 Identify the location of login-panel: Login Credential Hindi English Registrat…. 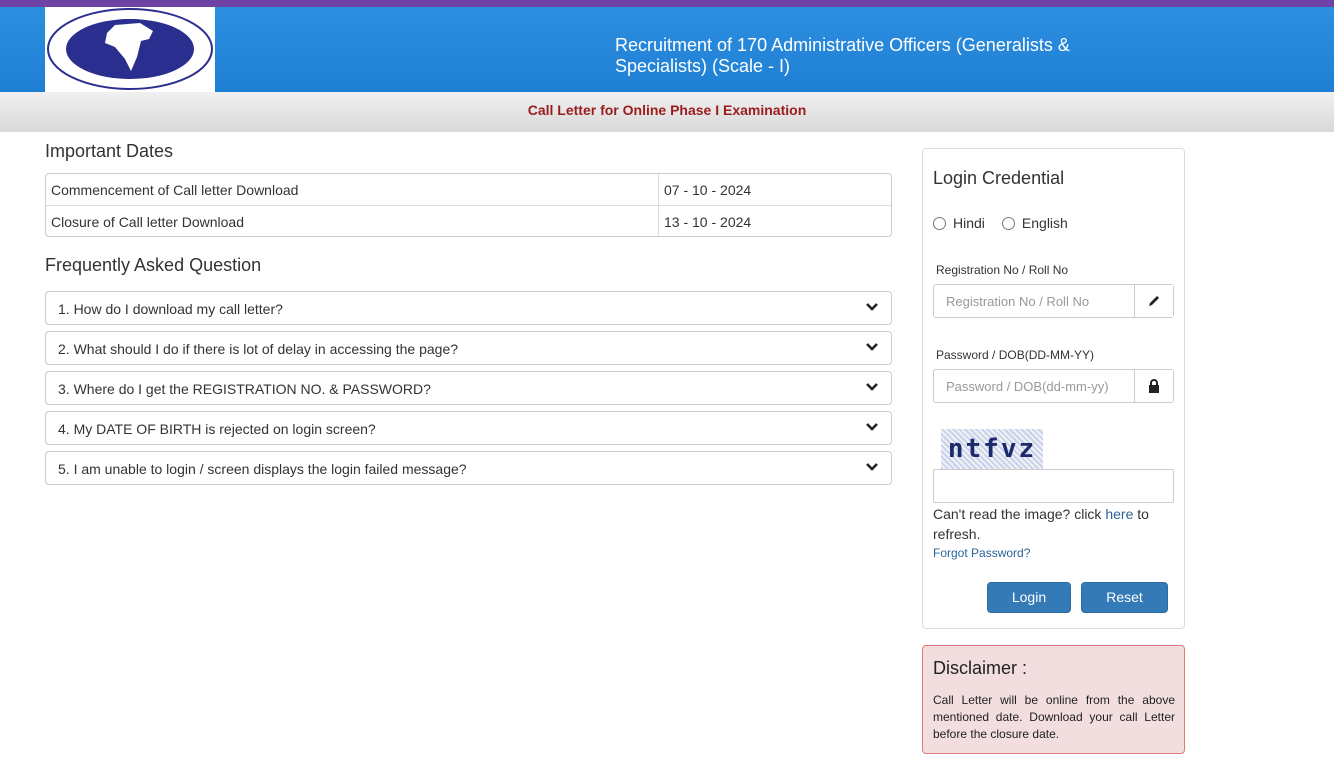
(1053, 388).